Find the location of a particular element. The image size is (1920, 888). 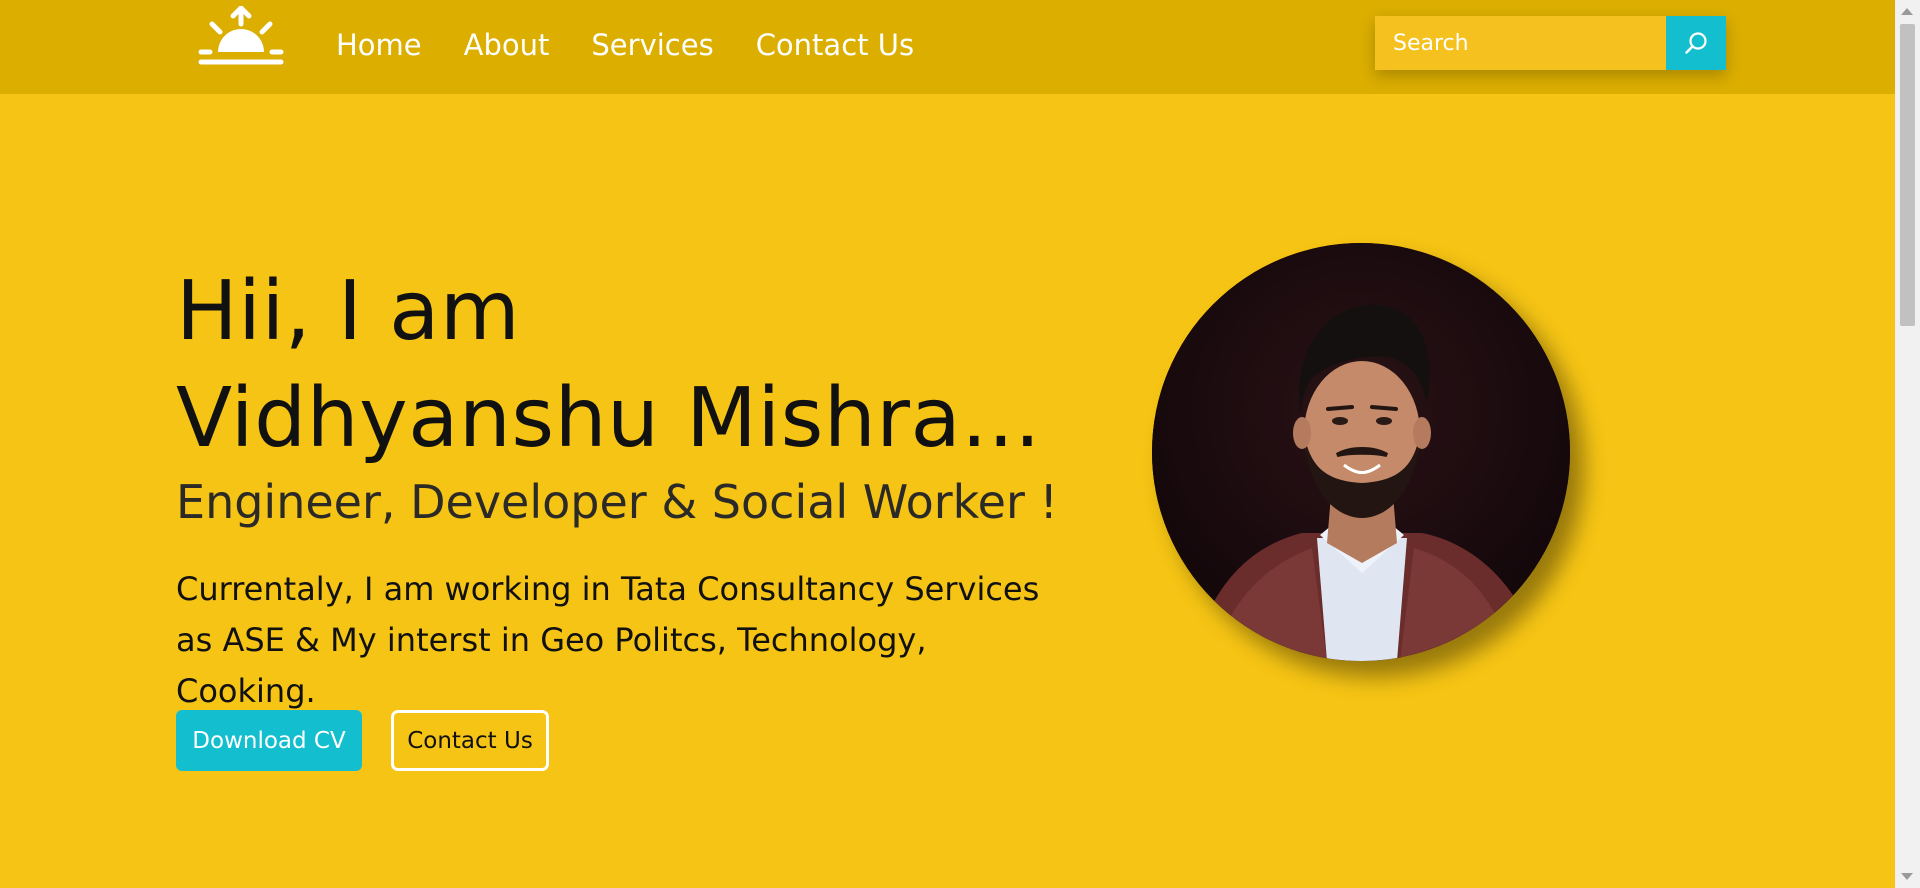

page-scrollbar is located at coordinates (1907, 444).